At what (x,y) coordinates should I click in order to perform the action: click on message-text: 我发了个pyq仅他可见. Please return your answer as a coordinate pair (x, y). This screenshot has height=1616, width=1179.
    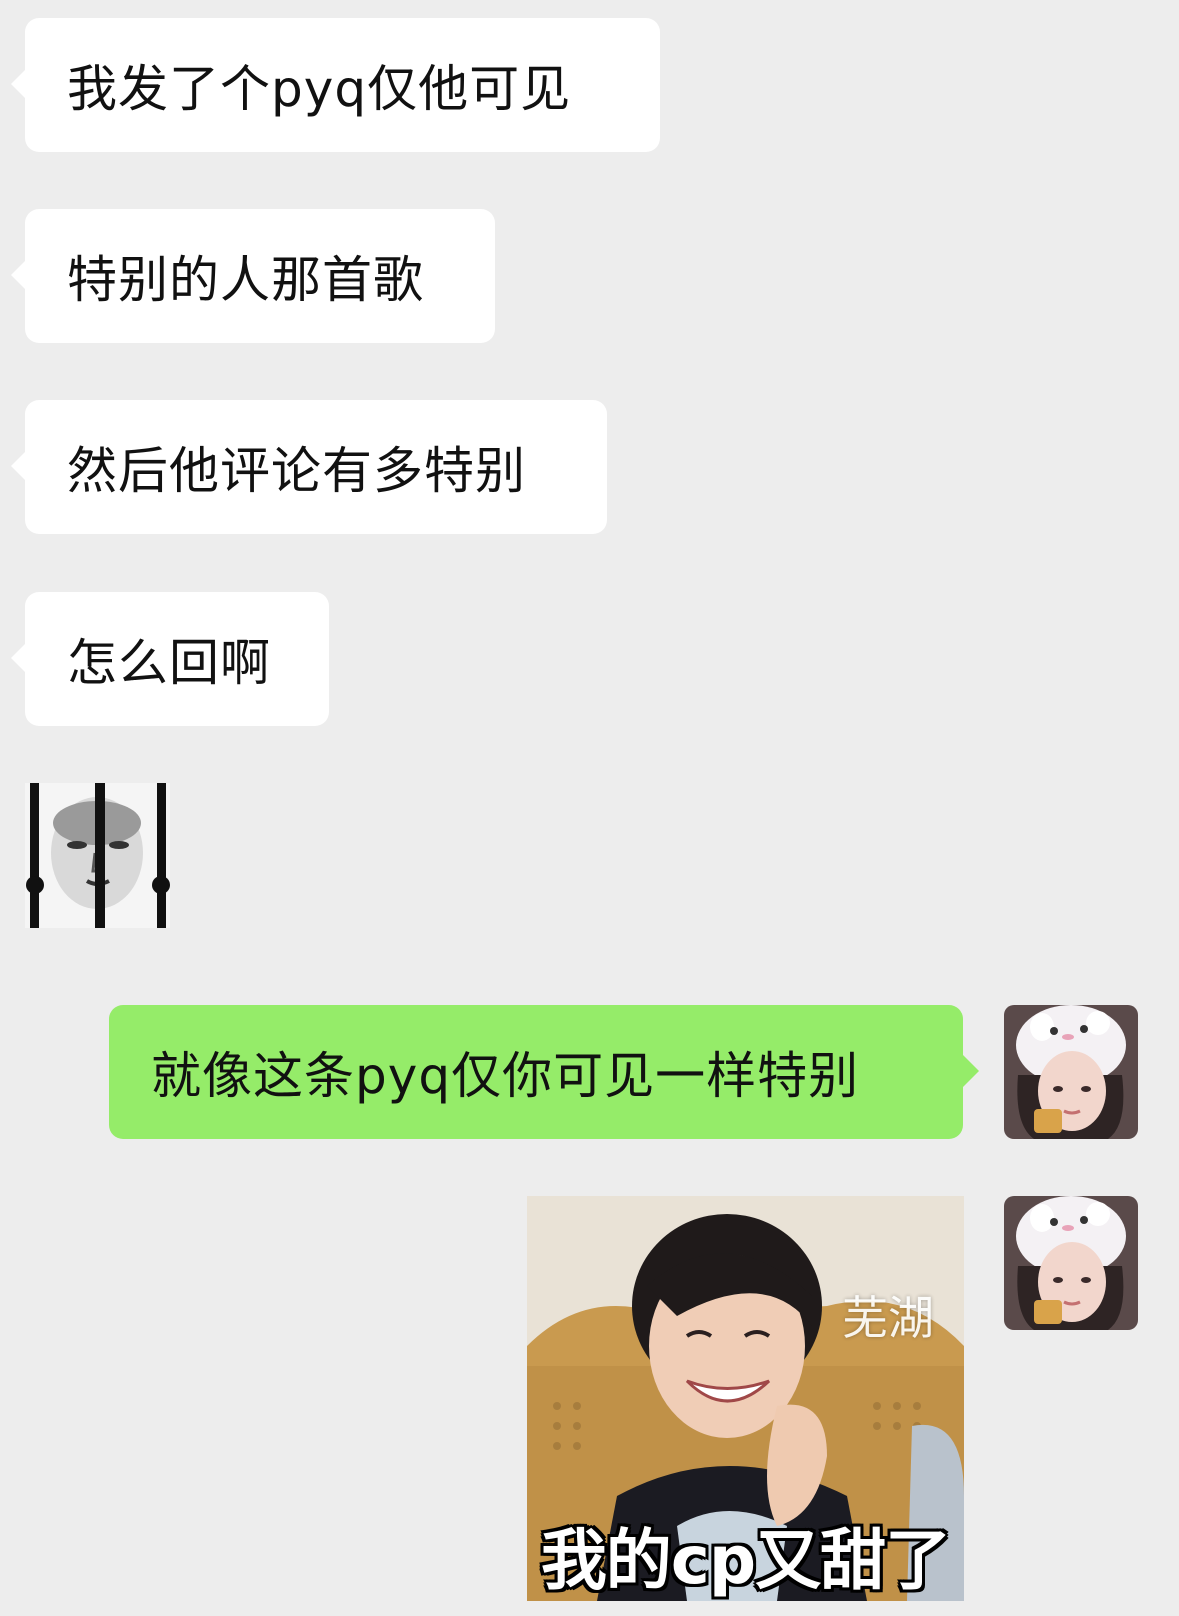
    Looking at the image, I should click on (319, 89).